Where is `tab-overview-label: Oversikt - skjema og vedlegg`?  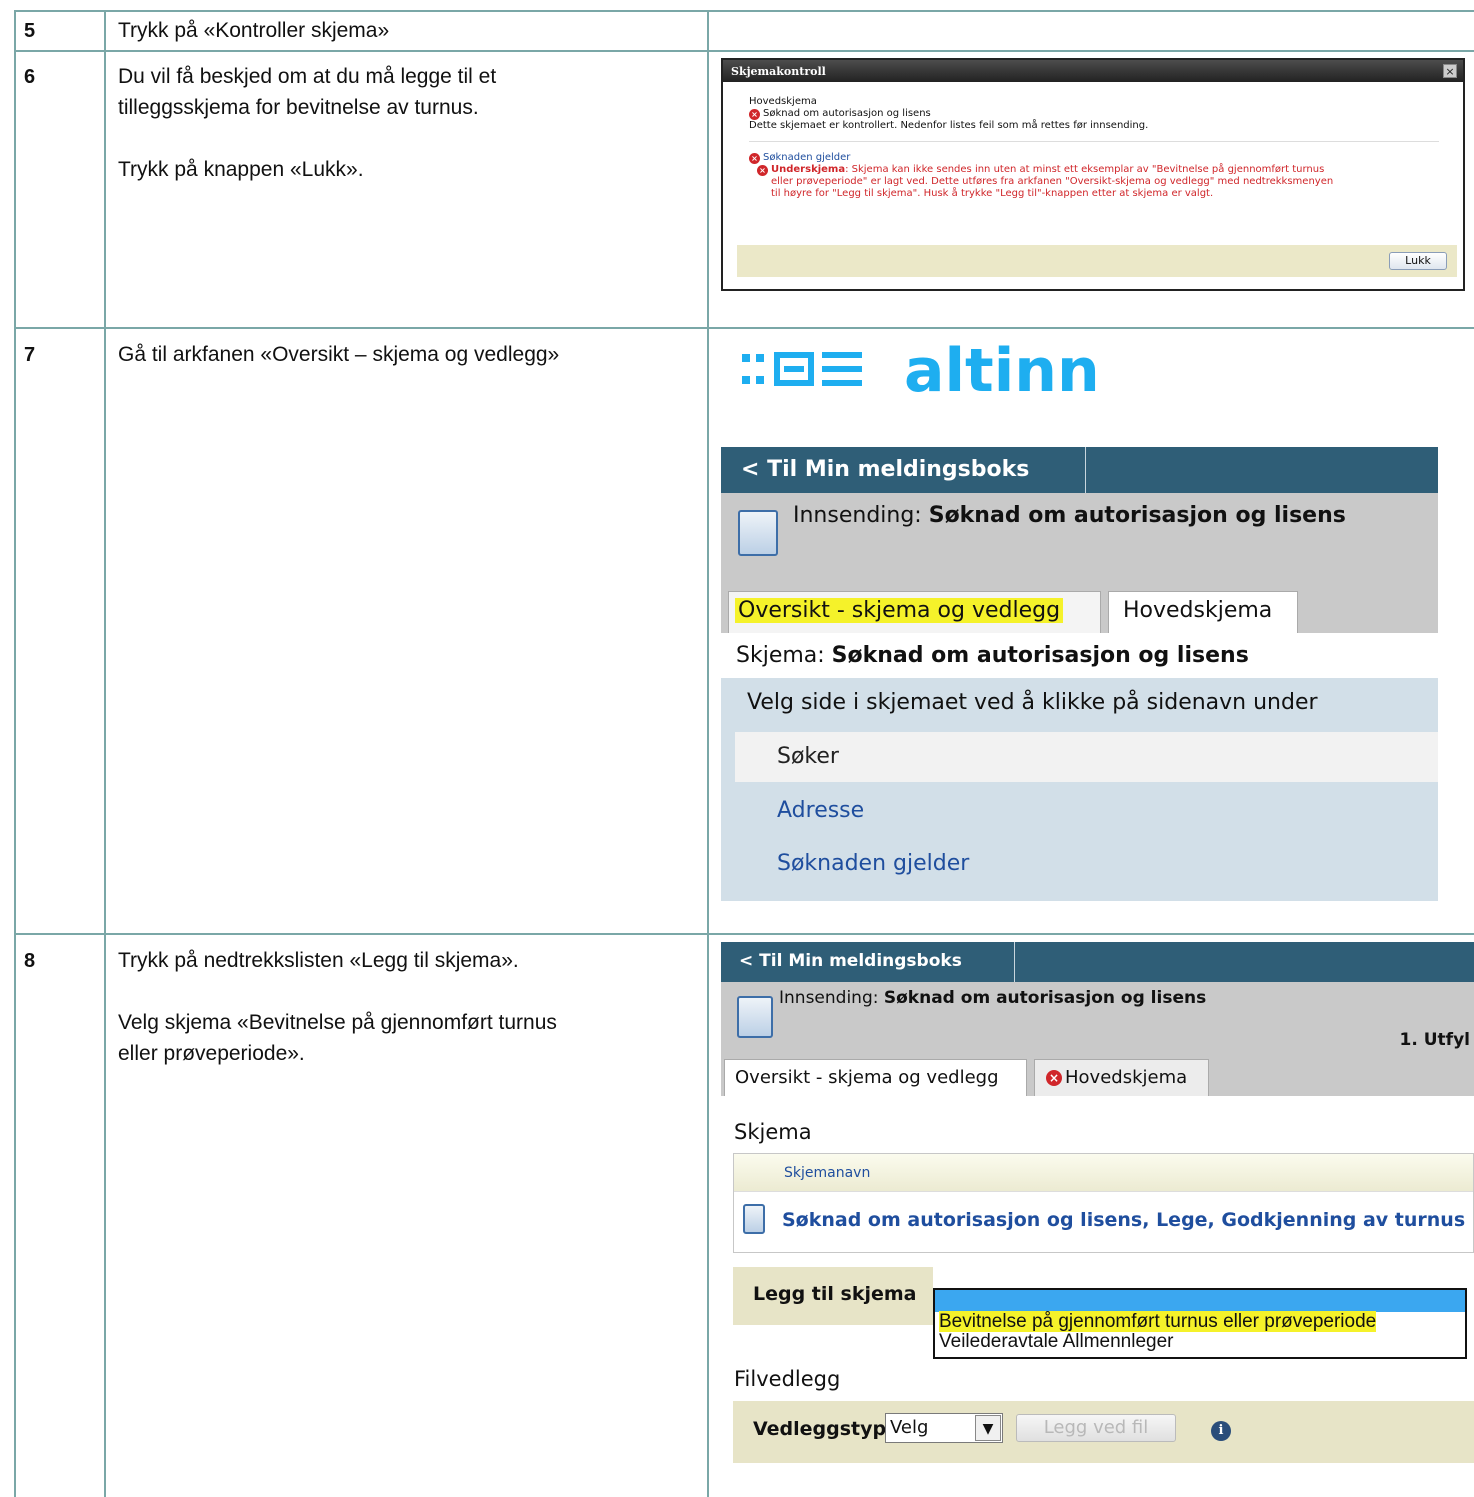
tab-overview-label: Oversikt - skjema og vedlegg is located at coordinates (899, 610).